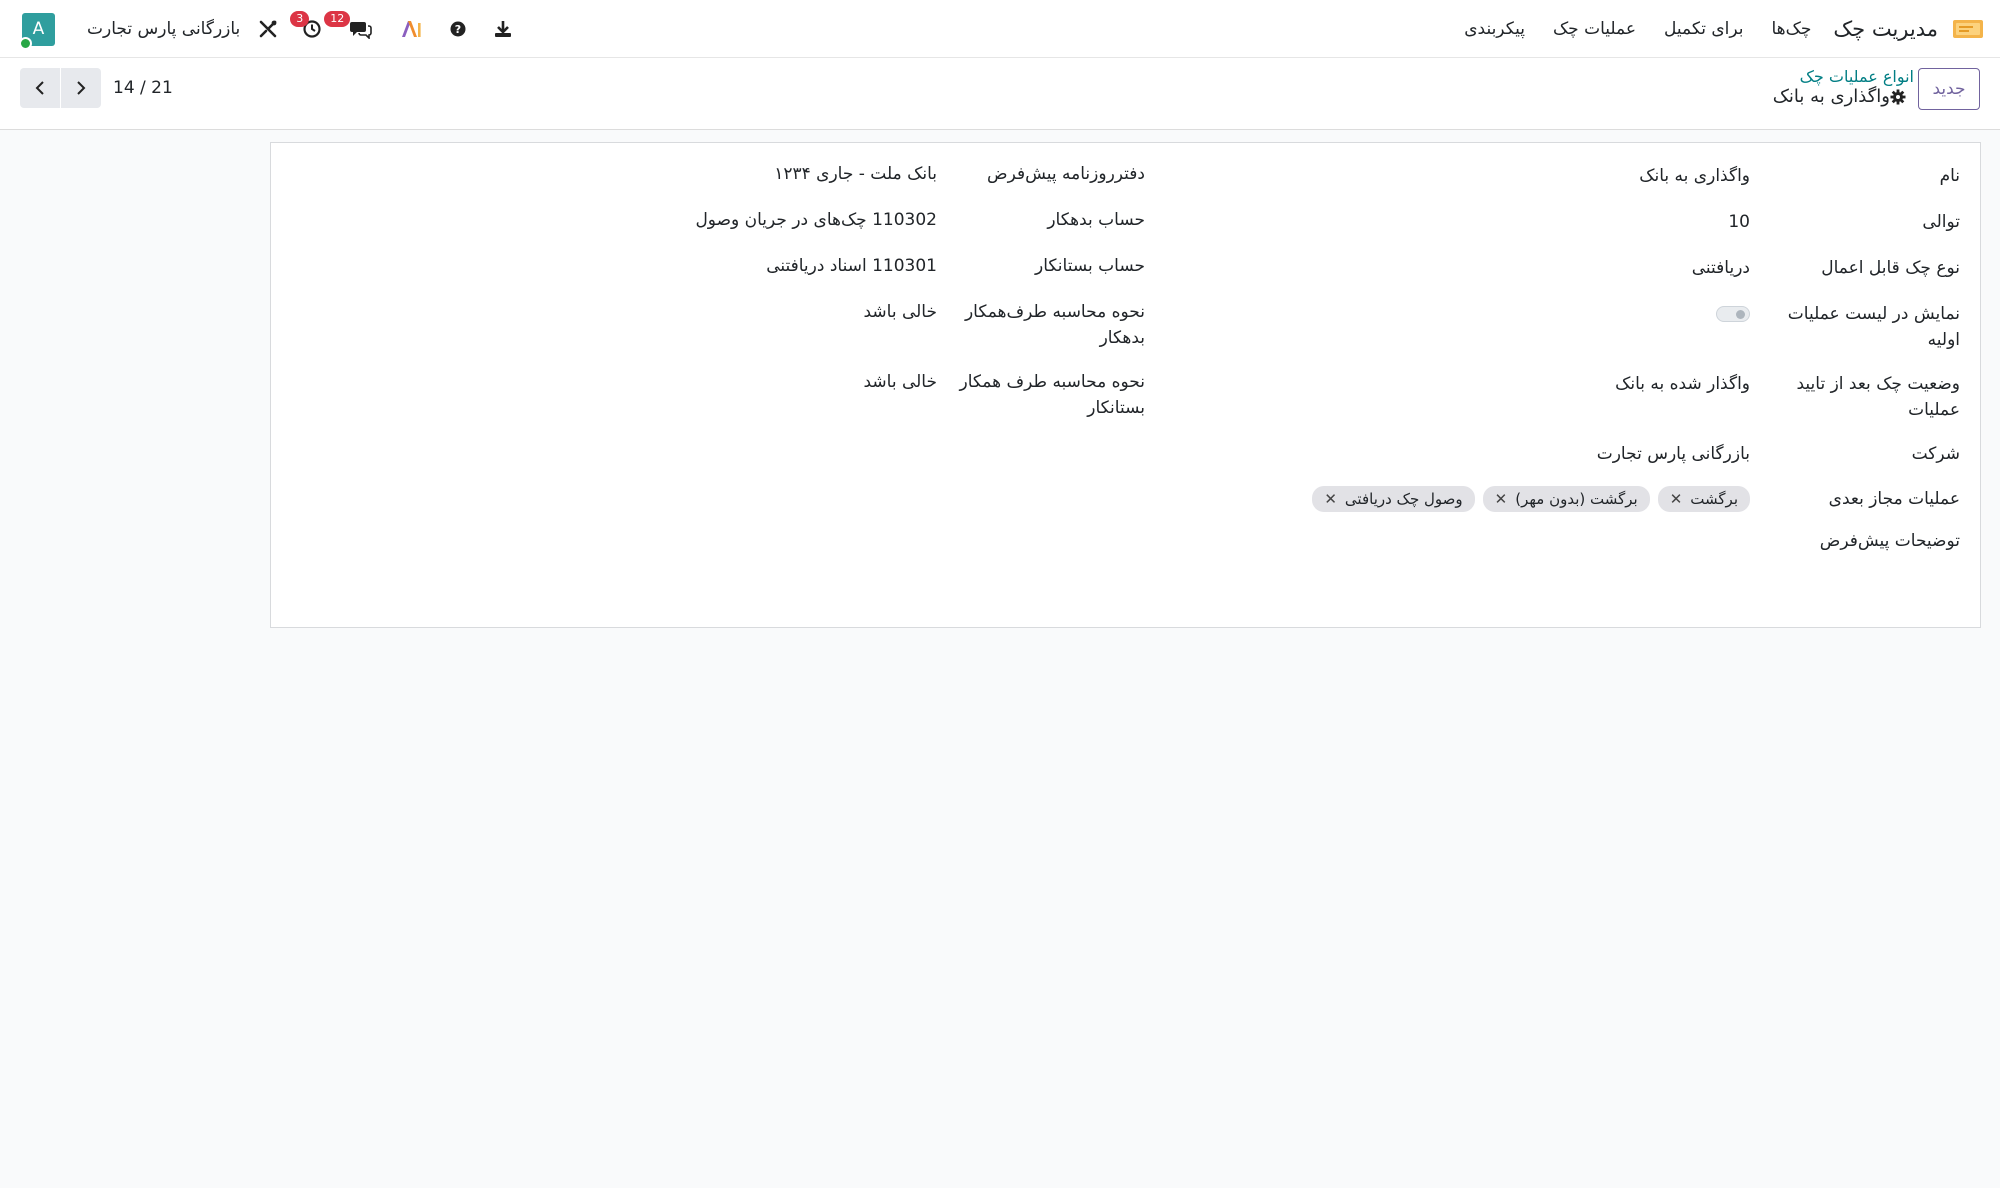  I want to click on user-avatar: A, so click(37, 31).